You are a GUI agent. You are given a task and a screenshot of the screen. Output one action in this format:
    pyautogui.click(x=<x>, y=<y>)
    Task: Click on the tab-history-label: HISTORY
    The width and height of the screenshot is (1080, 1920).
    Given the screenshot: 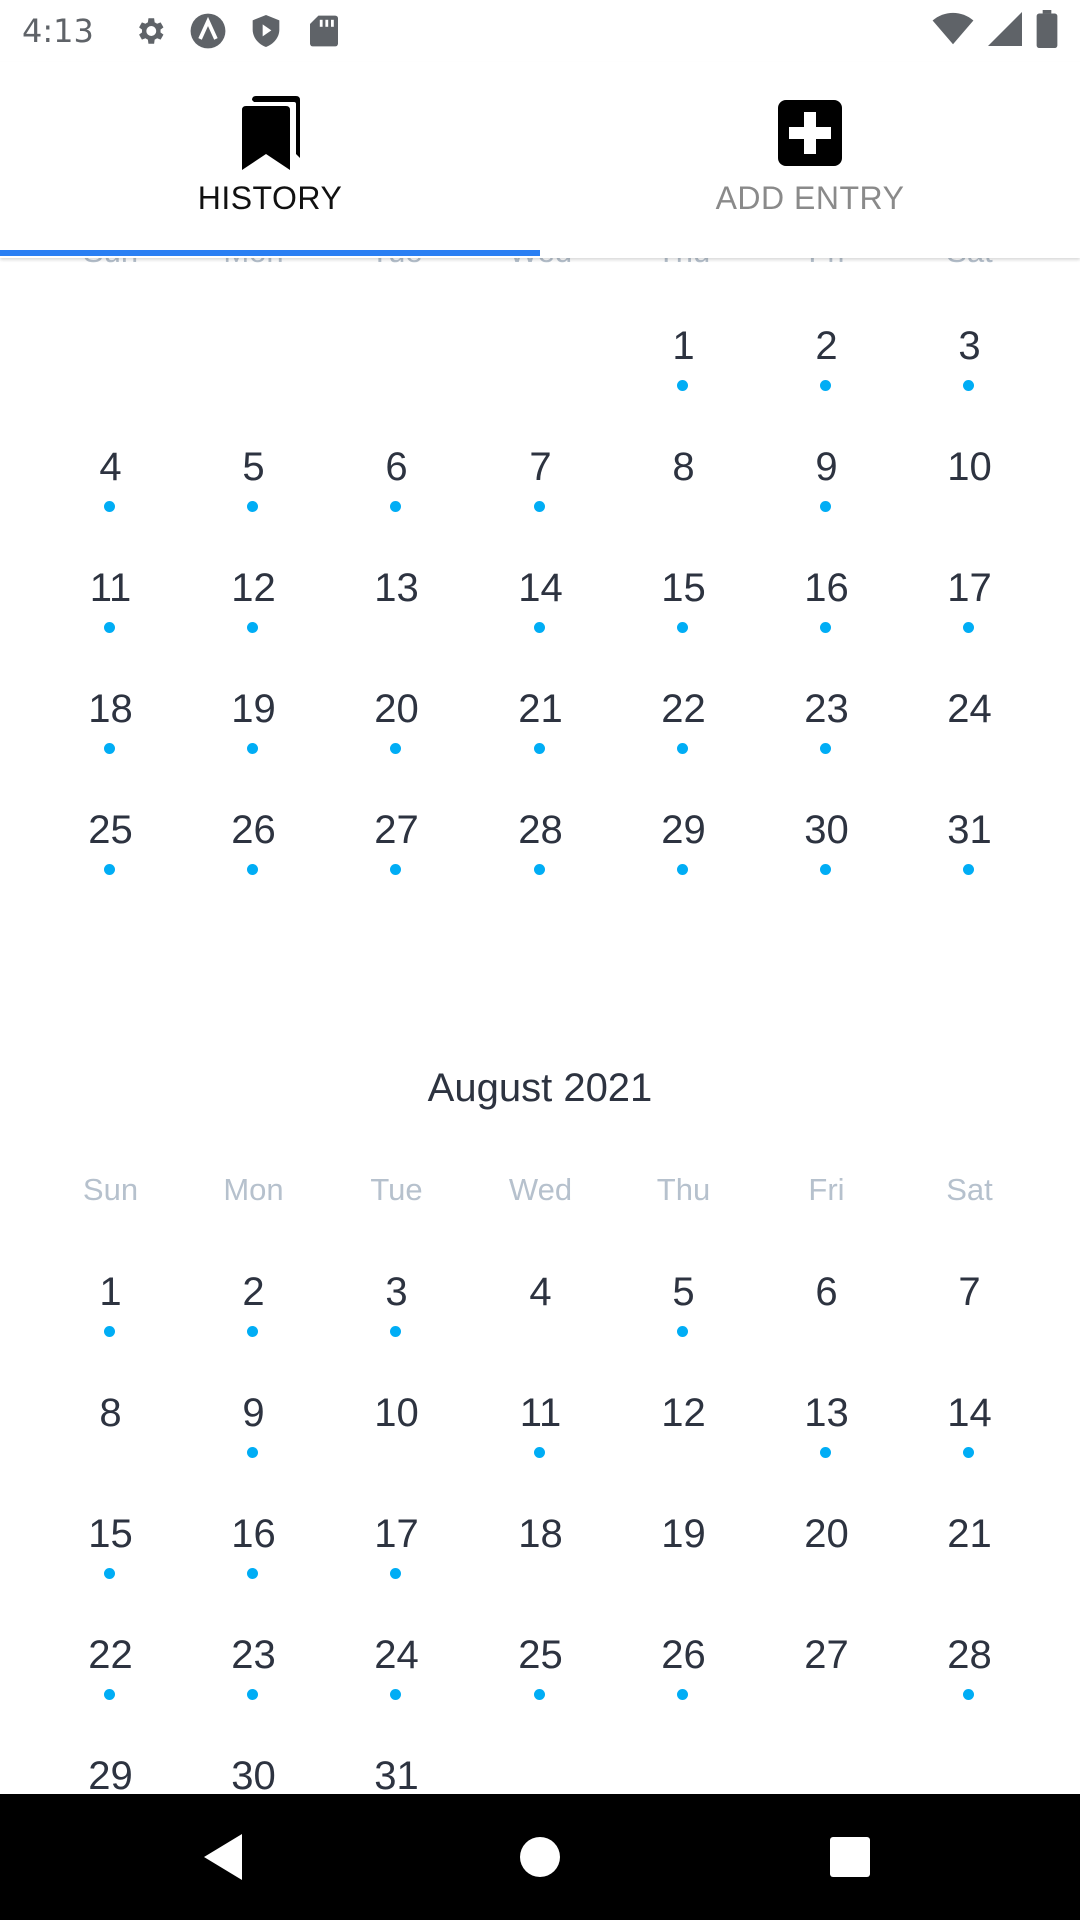 What is the action you would take?
    pyautogui.click(x=270, y=198)
    